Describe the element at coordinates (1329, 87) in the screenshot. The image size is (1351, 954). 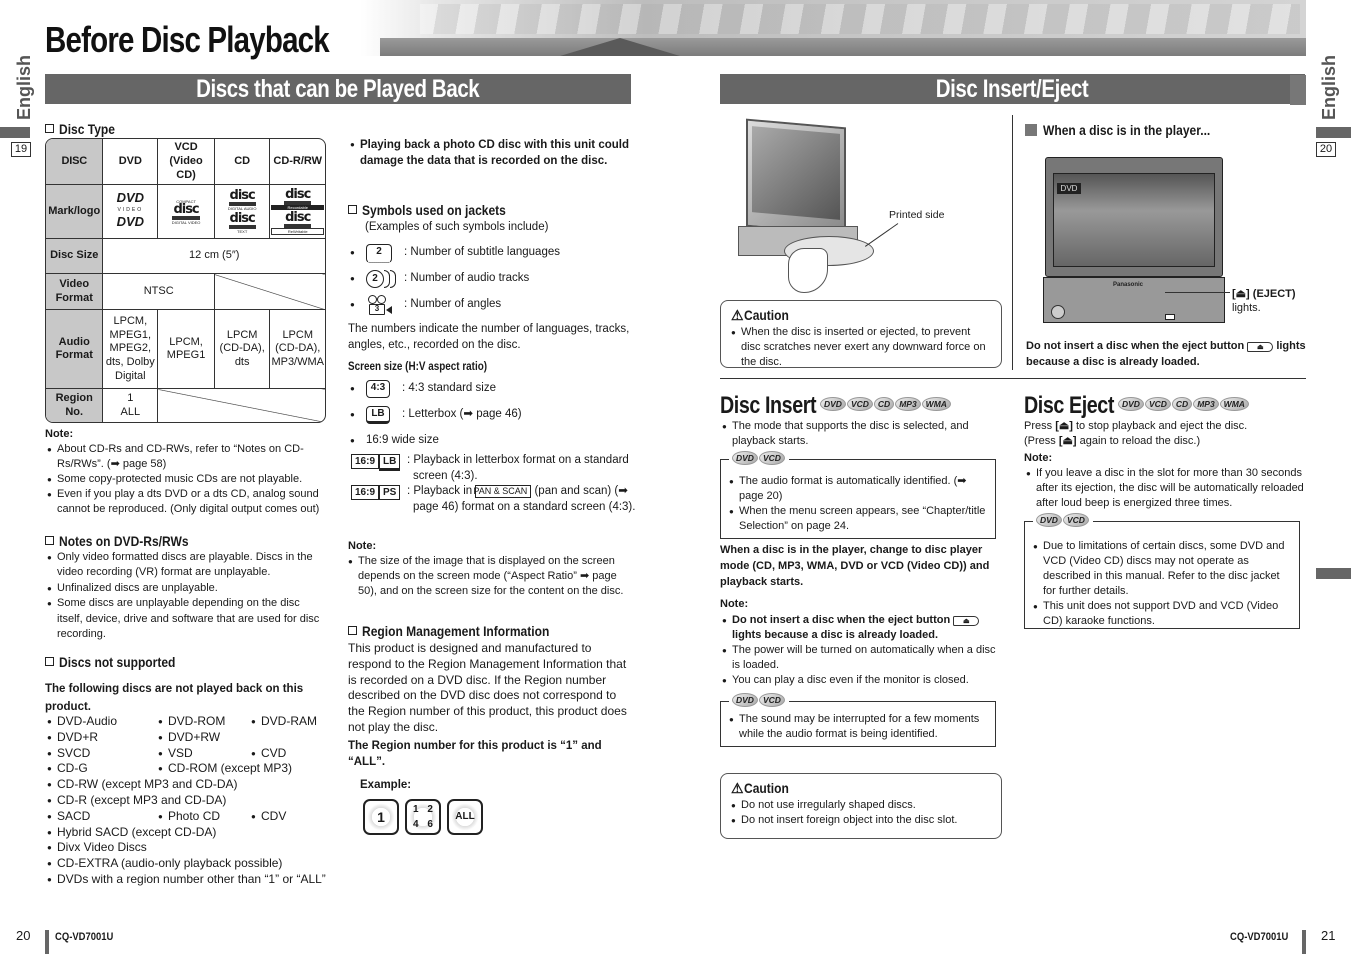
I see `language-tab-right: English` at that location.